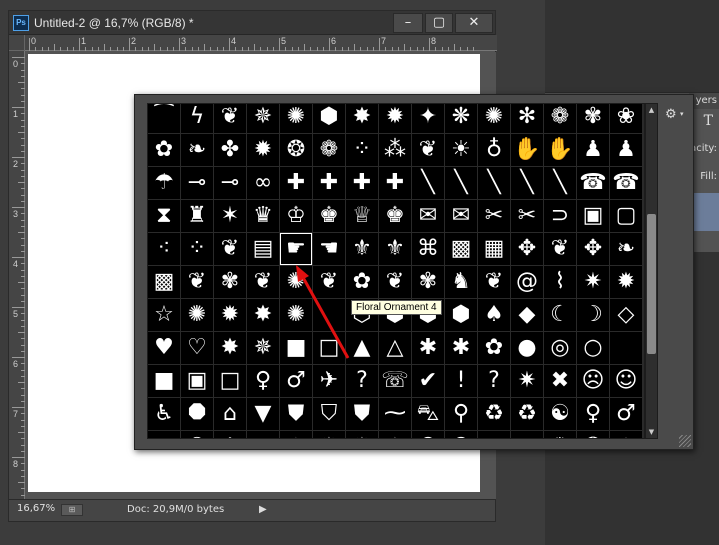  I want to click on recycle-shape: ♻, so click(527, 414).